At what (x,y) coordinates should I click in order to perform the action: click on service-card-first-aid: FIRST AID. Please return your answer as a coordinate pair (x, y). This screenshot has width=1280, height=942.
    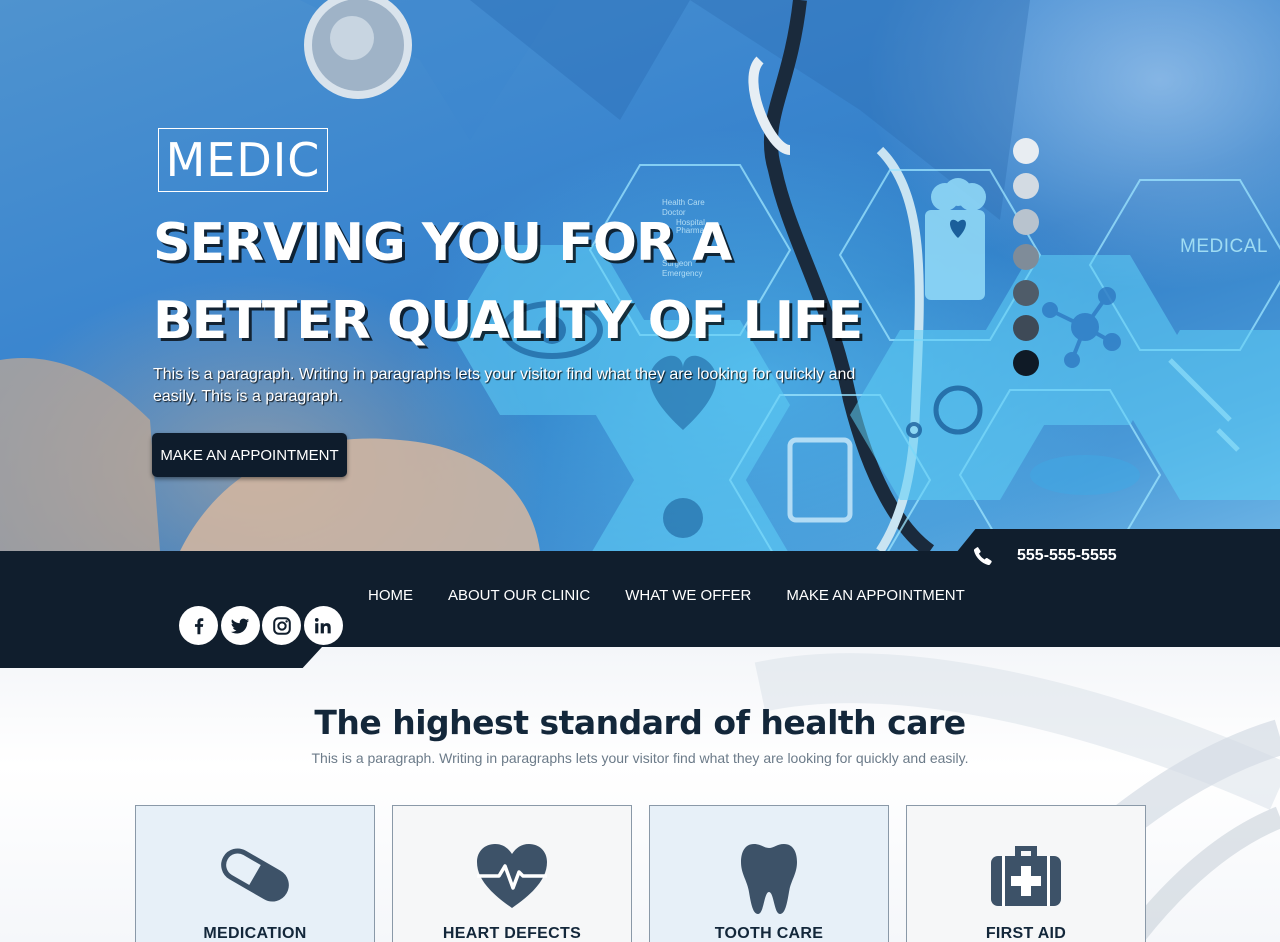
    Looking at the image, I should click on (1026, 873).